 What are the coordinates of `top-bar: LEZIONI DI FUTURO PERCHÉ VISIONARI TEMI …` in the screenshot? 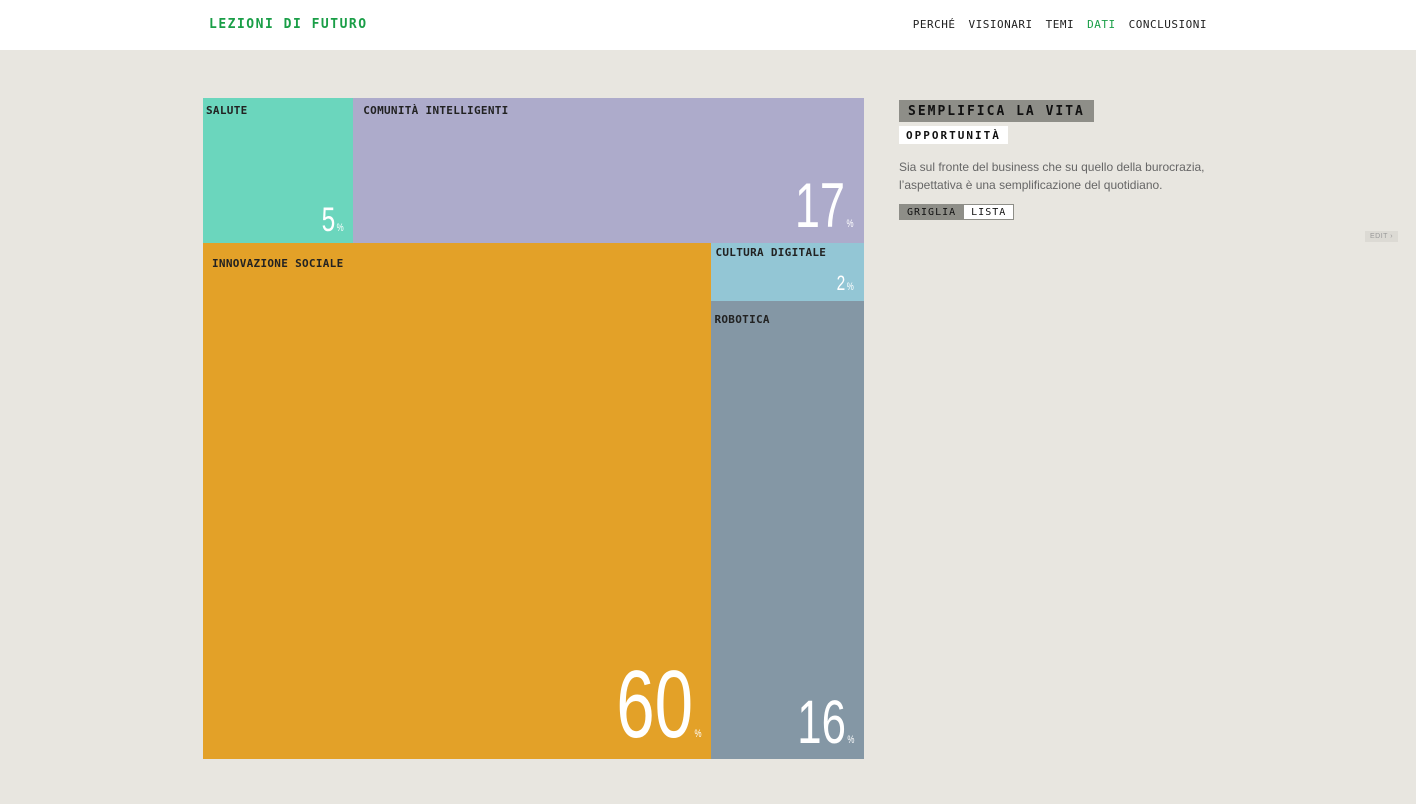 It's located at (708, 25).